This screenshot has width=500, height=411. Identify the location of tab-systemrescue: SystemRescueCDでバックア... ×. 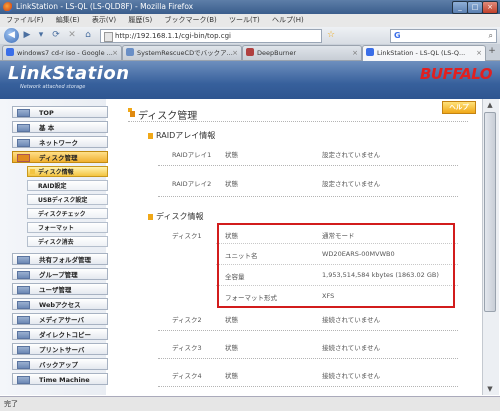
(182, 52).